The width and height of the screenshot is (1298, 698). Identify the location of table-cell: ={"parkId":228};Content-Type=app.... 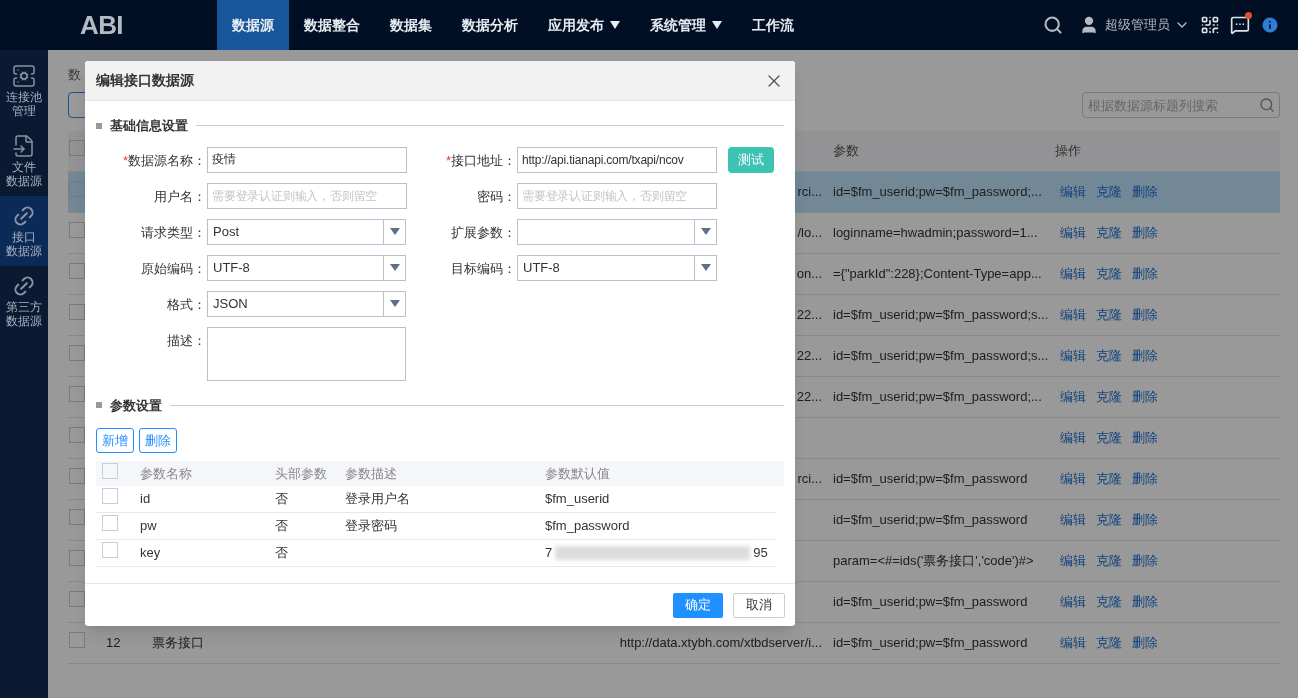
(937, 274).